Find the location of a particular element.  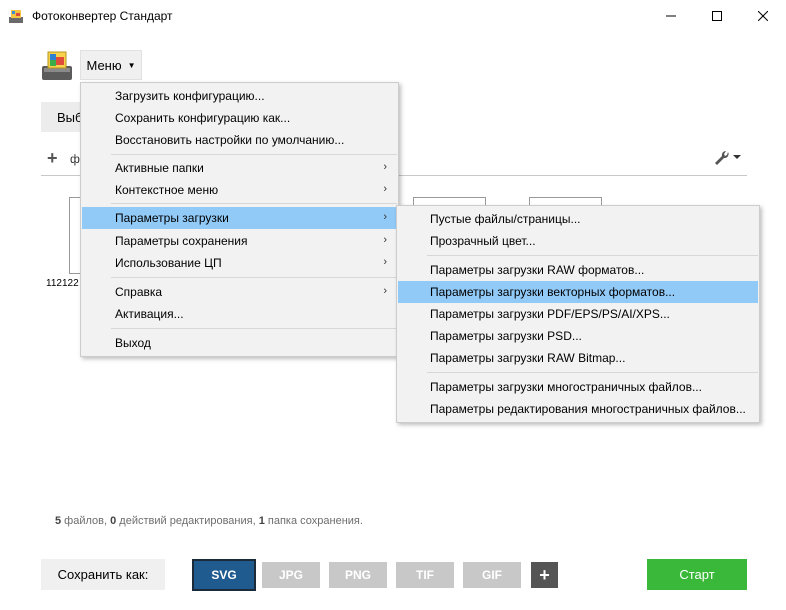

maximize-icon is located at coordinates (717, 16).